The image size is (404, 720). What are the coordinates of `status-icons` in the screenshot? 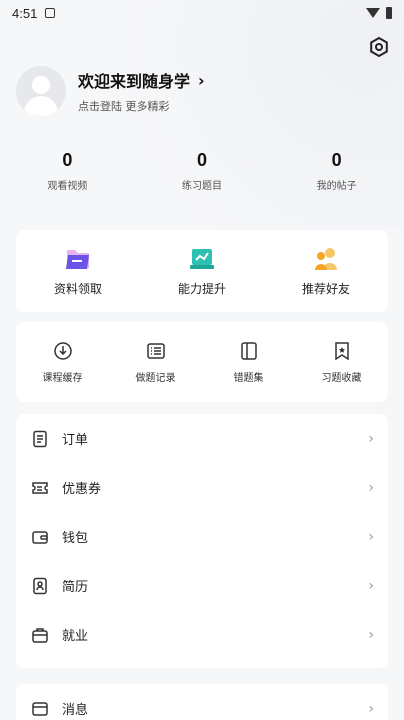 It's located at (379, 13).